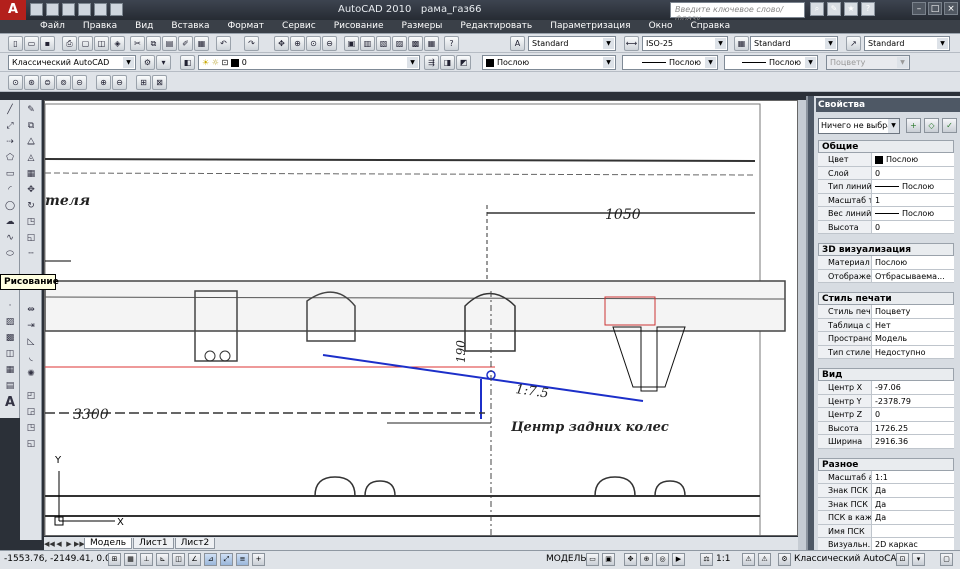  I want to click on section-header: Разное, so click(886, 464).